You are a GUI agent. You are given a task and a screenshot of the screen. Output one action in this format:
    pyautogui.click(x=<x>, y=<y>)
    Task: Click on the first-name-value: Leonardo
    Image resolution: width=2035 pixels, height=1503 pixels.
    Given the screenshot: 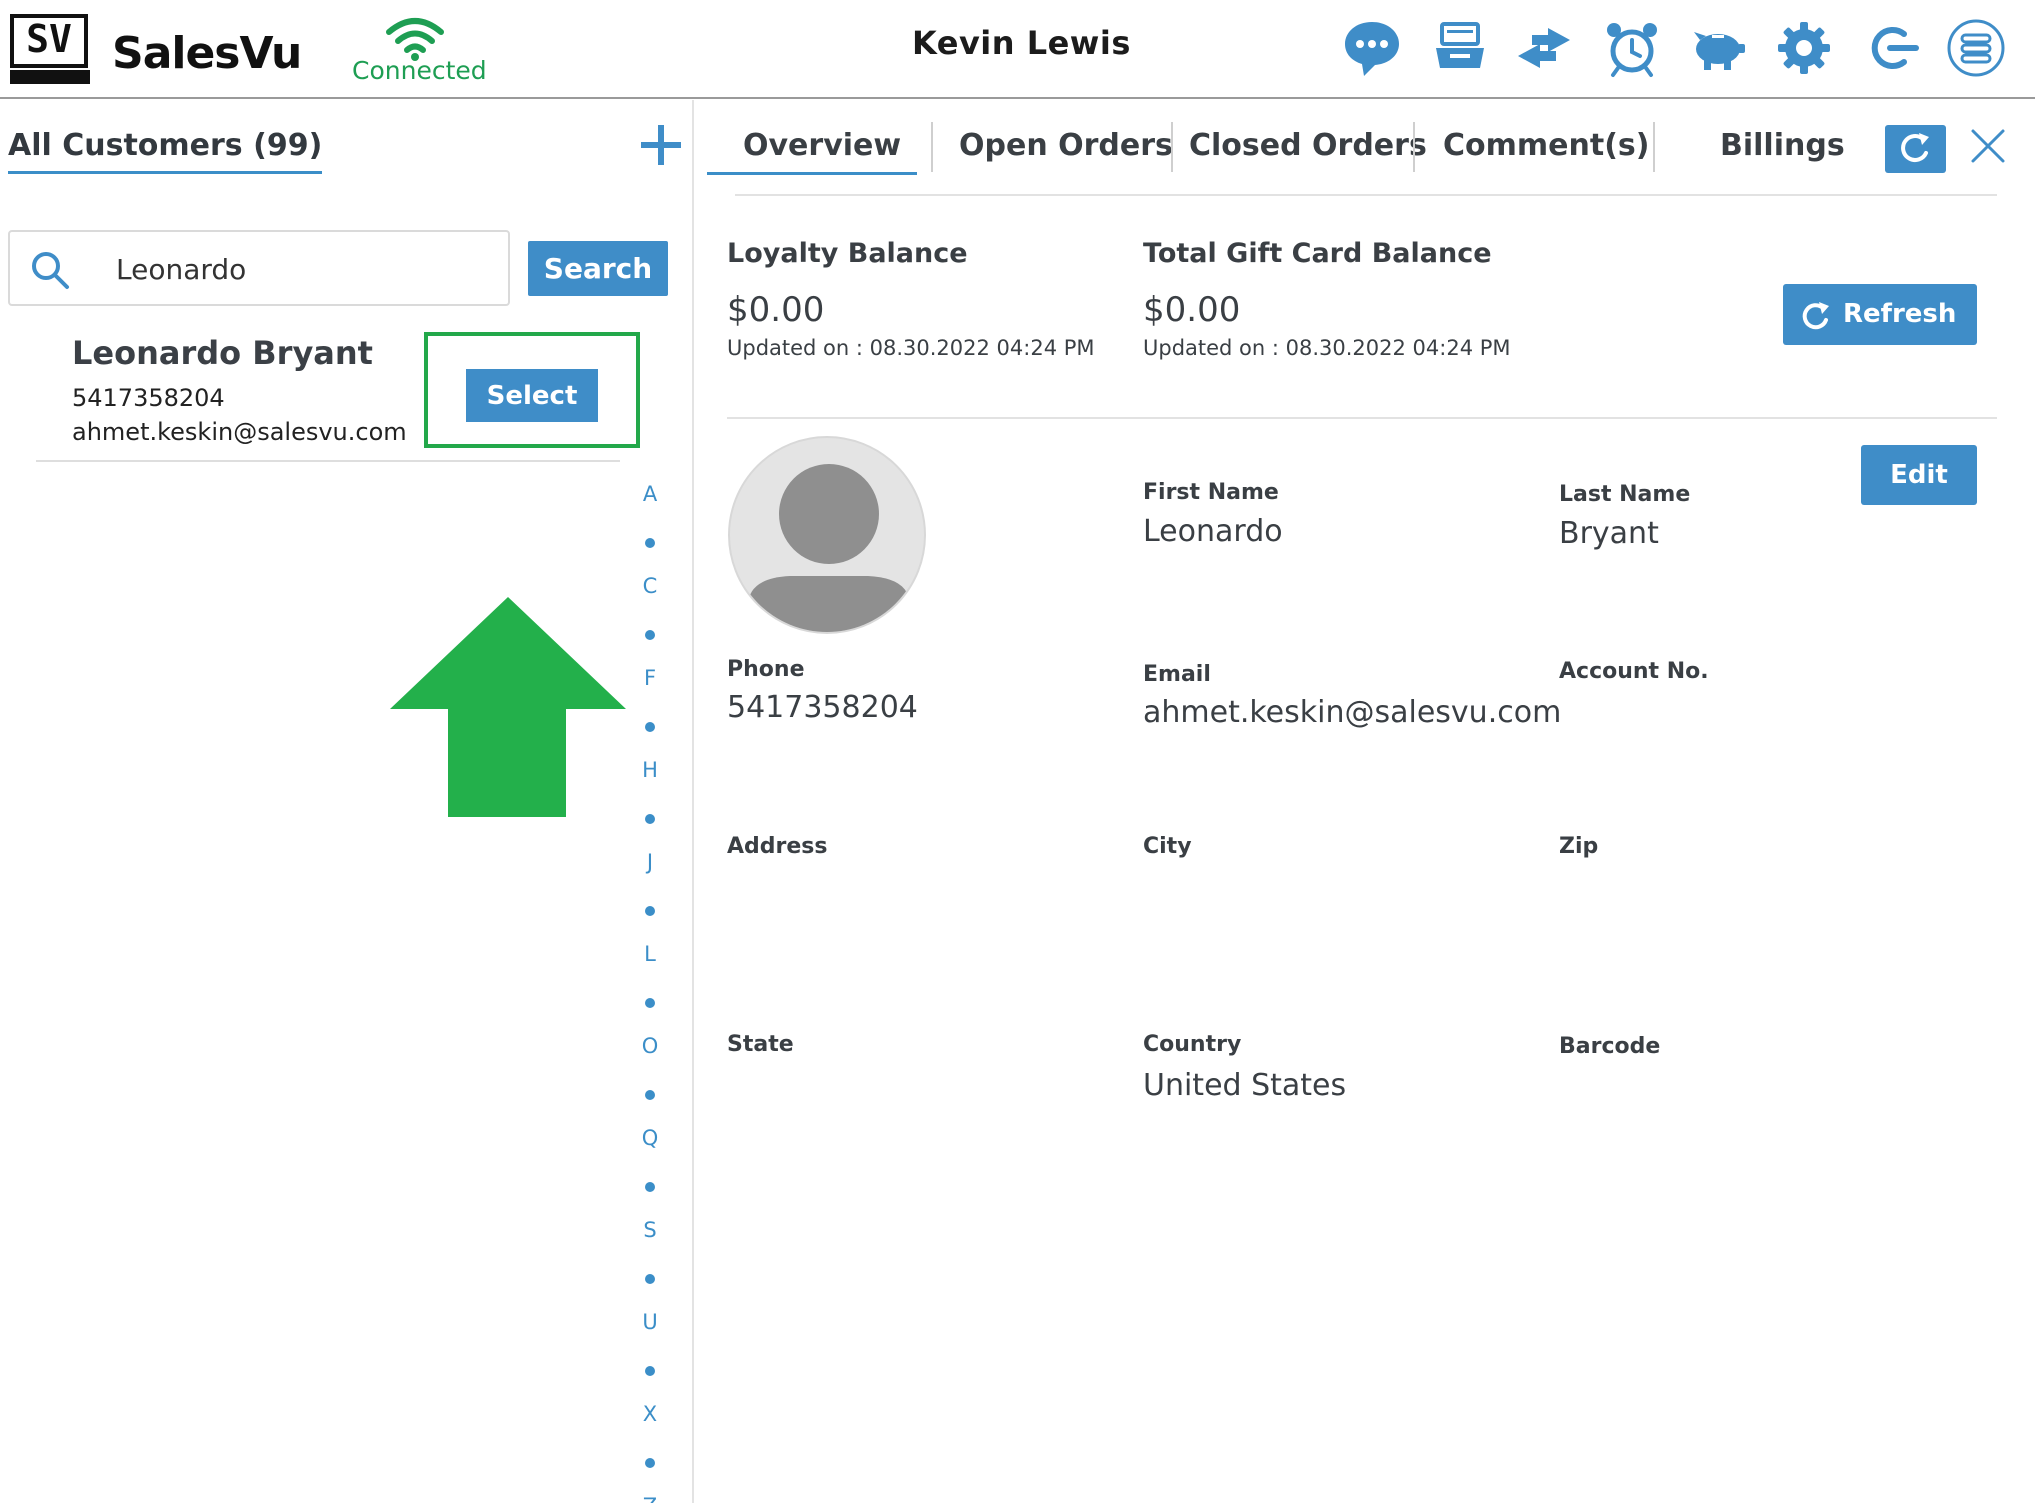 What is the action you would take?
    pyautogui.click(x=1213, y=531)
    